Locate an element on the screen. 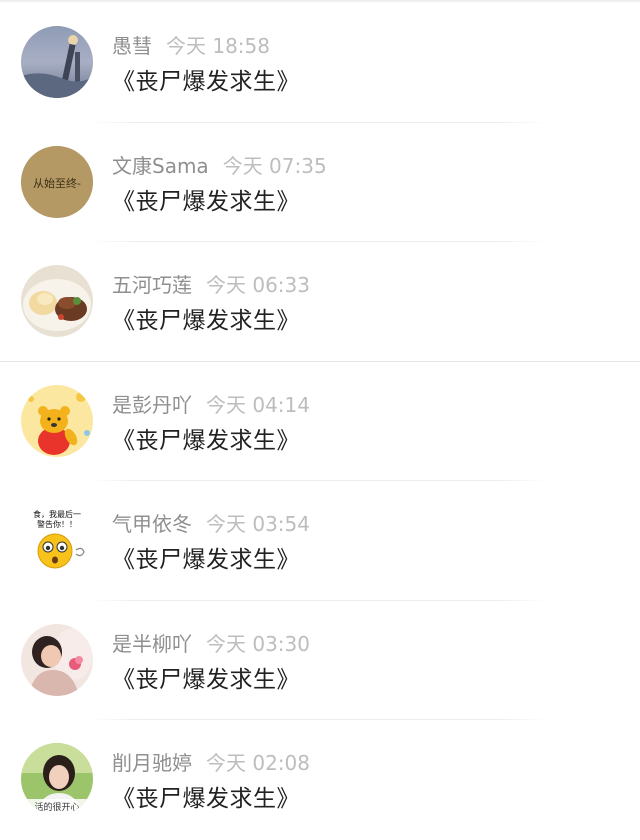  comment-meta: 气甲依冬 今天 03:54 is located at coordinates (211, 524).